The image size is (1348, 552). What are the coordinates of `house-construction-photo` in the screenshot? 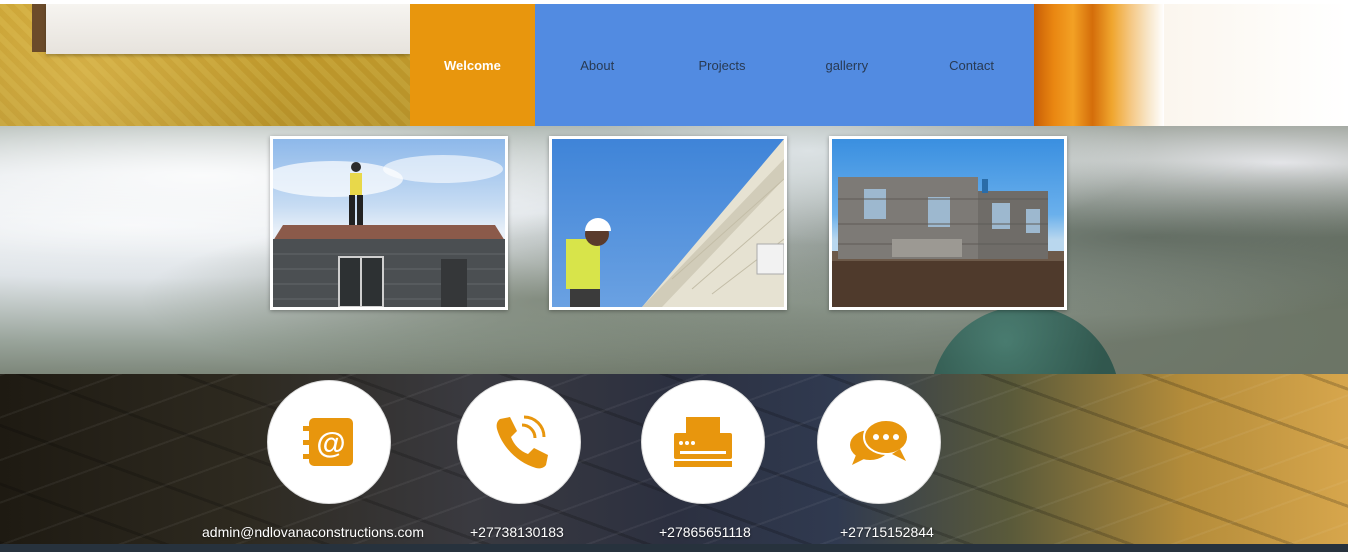 It's located at (948, 223).